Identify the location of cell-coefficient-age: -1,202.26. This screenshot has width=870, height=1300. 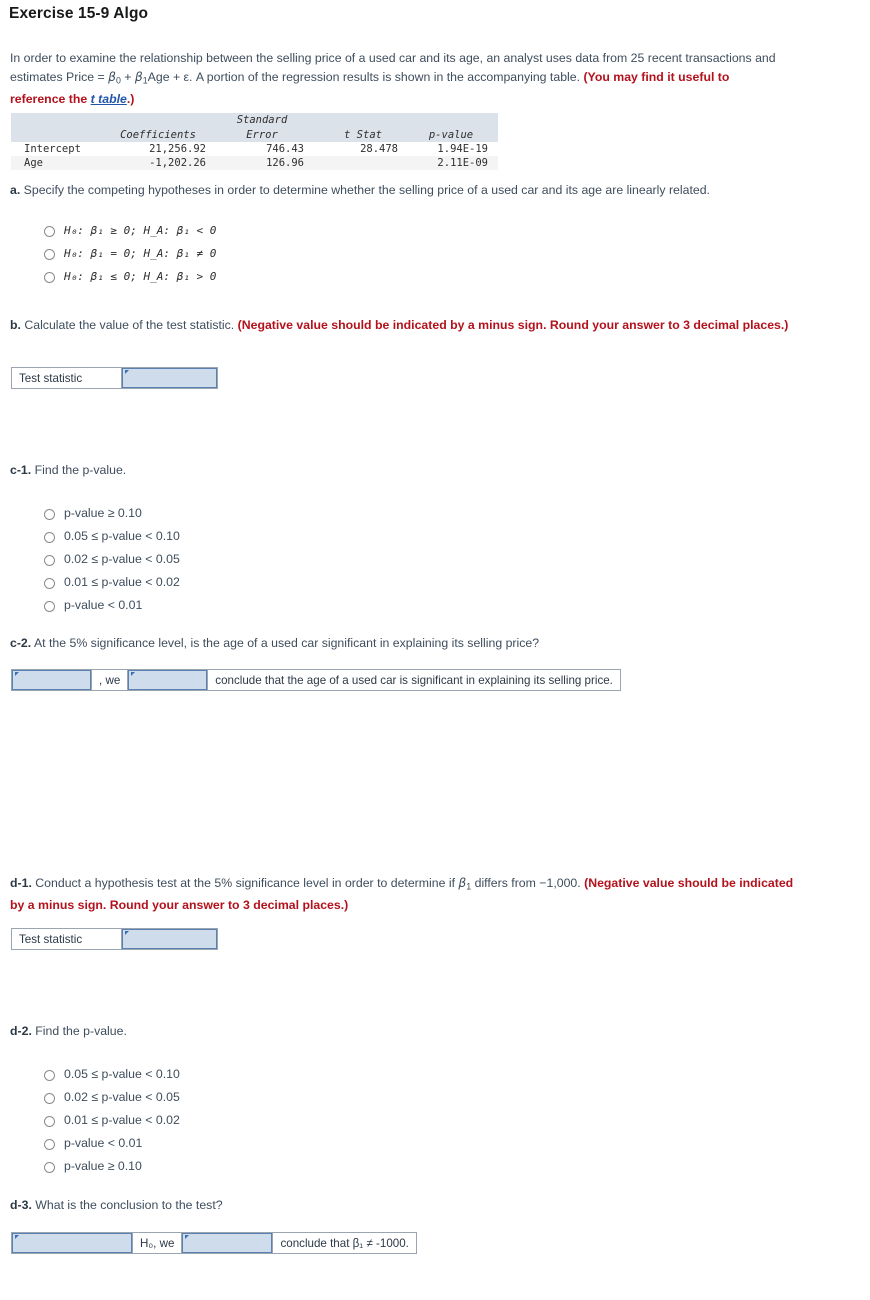
(177, 163).